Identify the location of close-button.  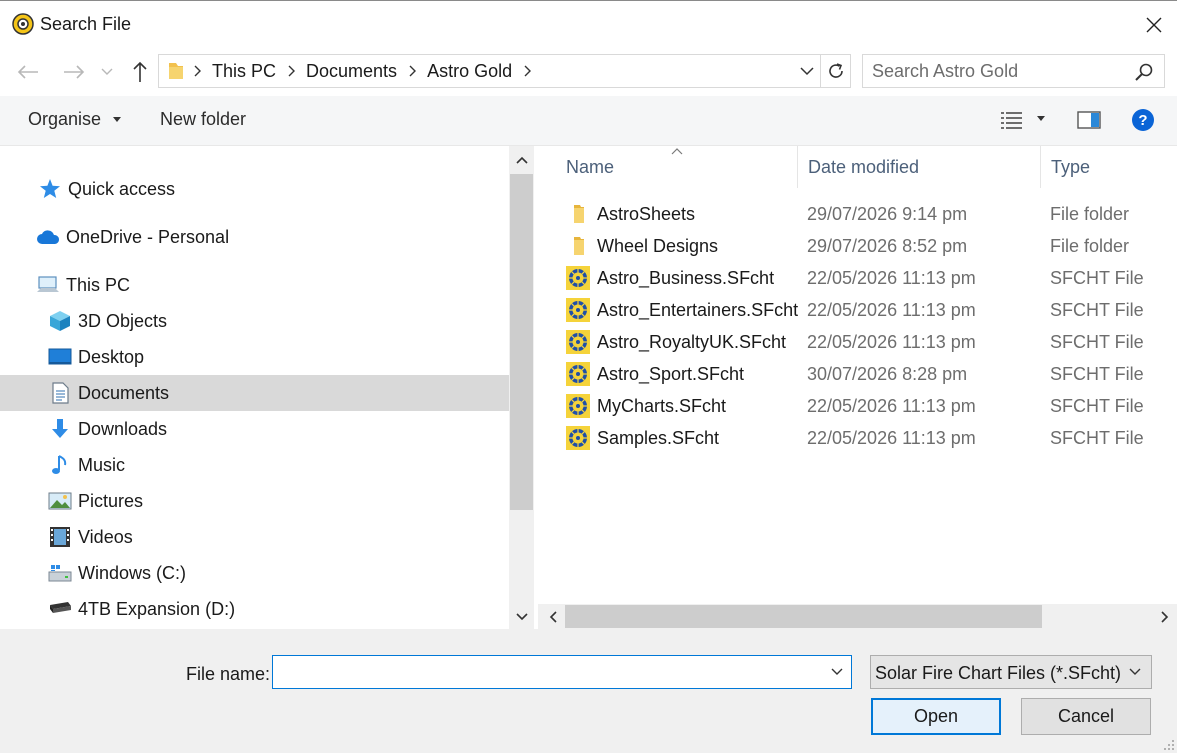
(1154, 24).